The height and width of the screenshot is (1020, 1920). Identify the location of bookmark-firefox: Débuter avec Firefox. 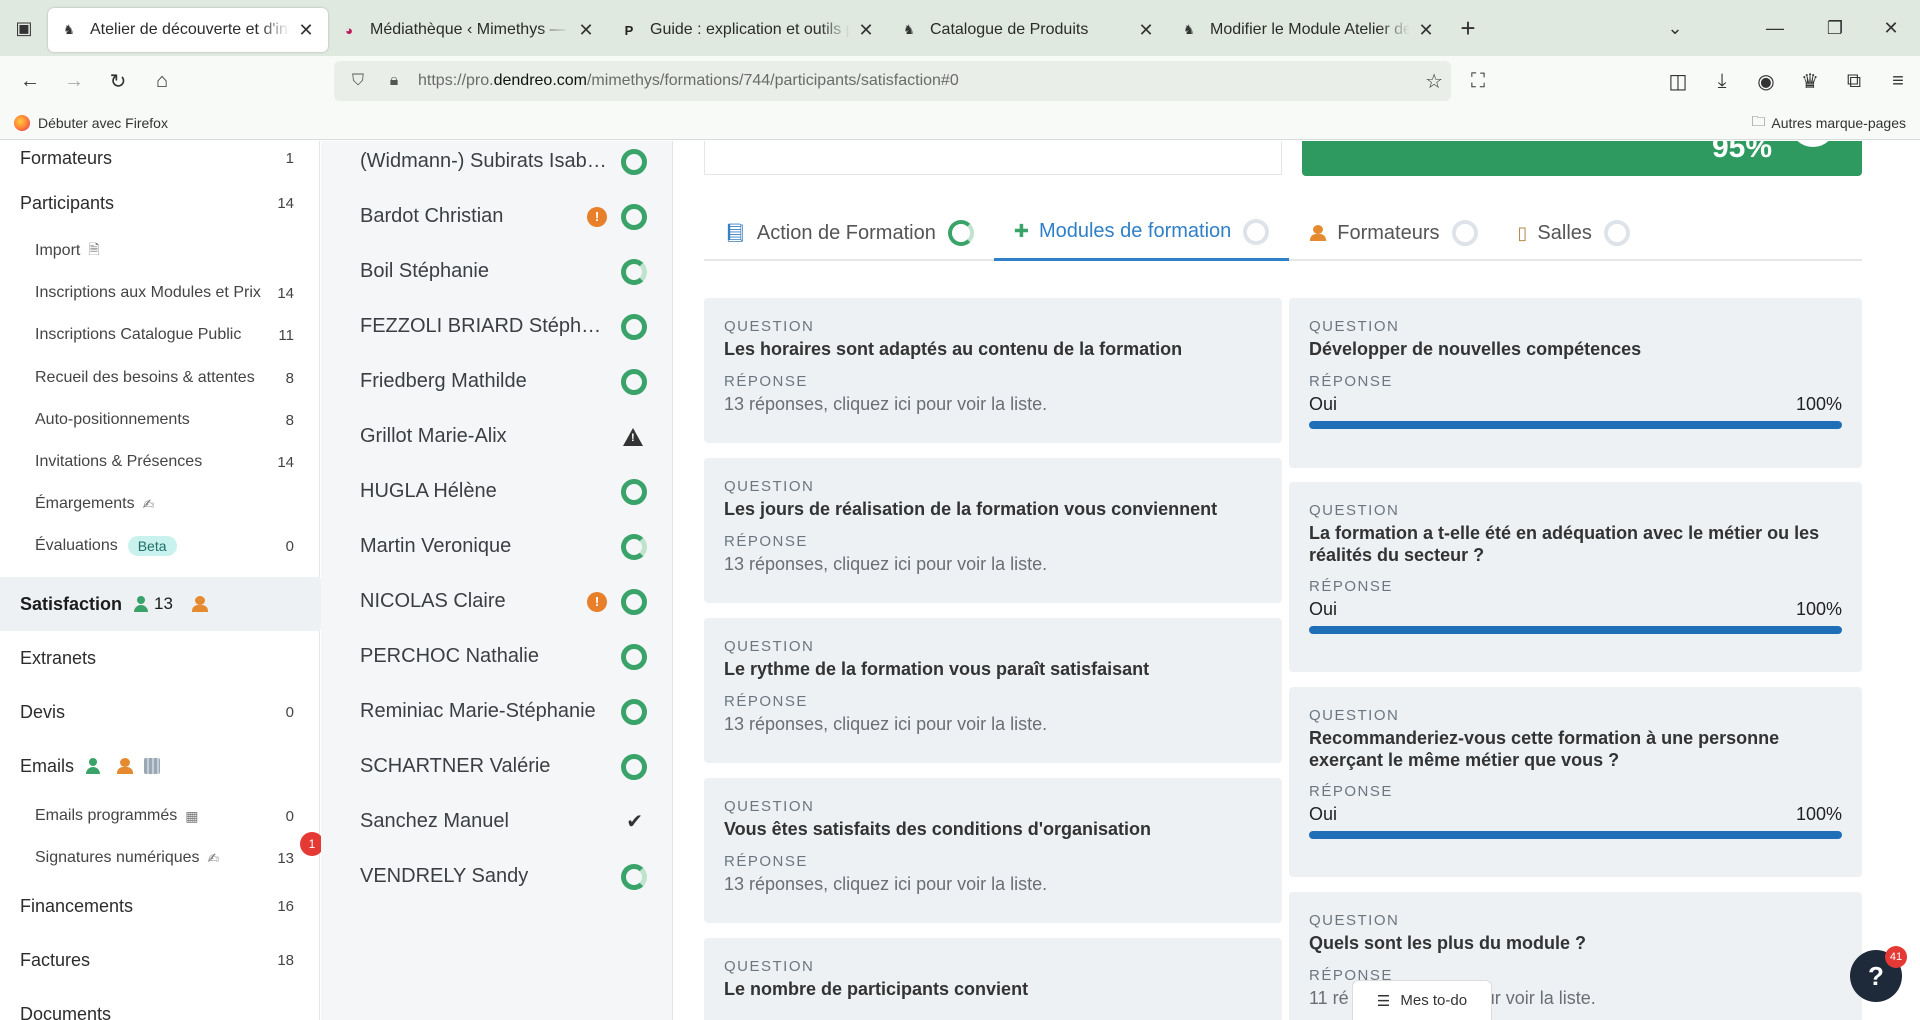
(103, 123).